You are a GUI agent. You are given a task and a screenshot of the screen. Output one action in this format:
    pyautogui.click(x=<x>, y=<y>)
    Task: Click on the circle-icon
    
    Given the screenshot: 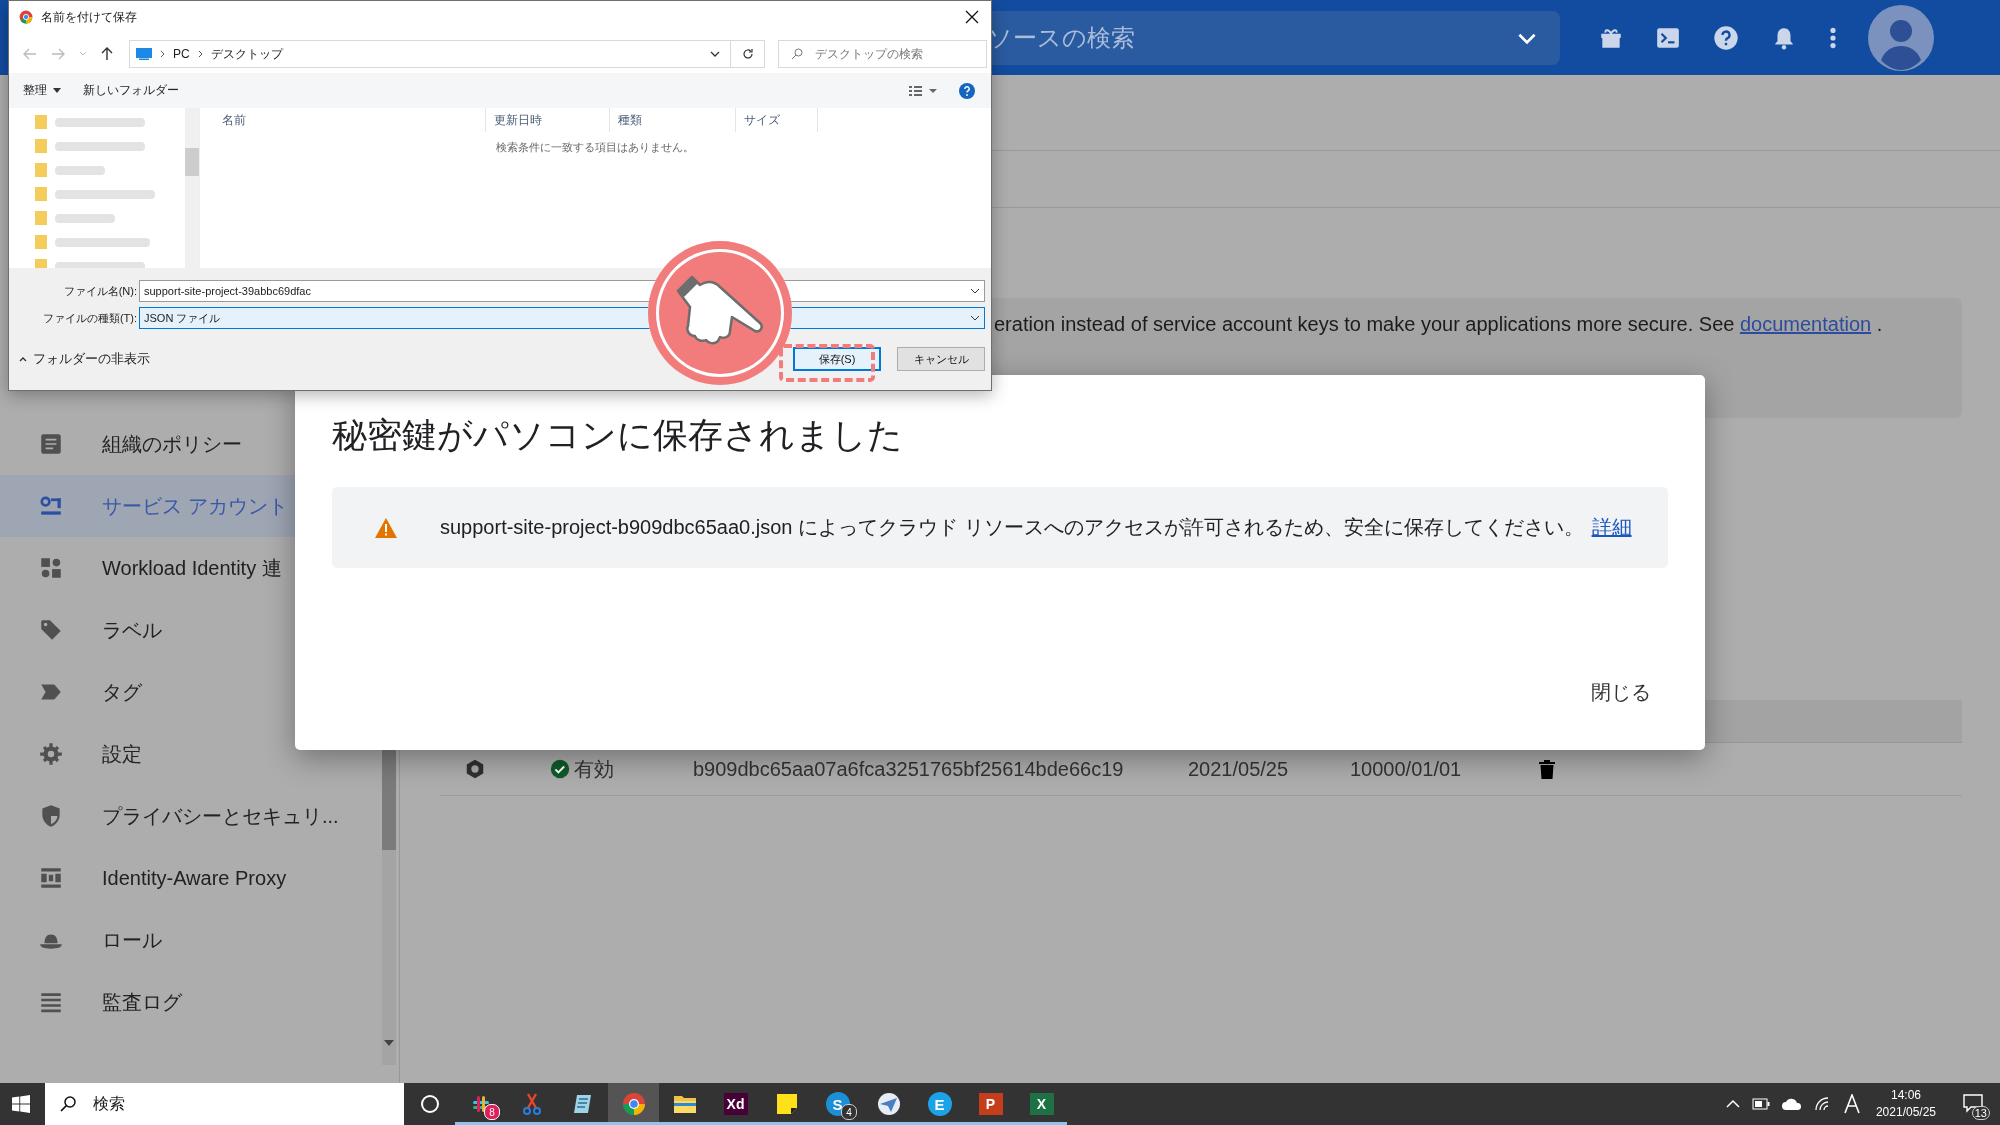 What is the action you would take?
    pyautogui.click(x=429, y=1104)
    